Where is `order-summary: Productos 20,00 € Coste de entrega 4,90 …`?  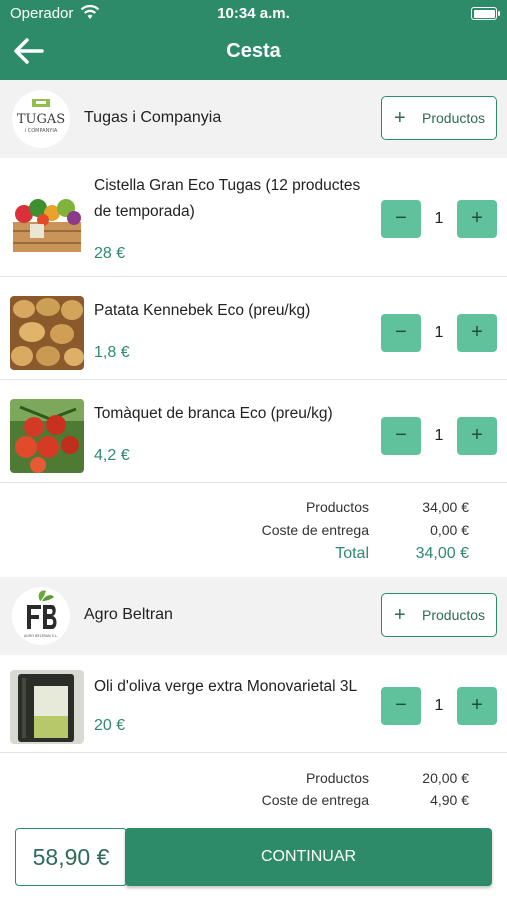 order-summary: Productos 20,00 € Coste de entrega 4,90 … is located at coordinates (253, 785).